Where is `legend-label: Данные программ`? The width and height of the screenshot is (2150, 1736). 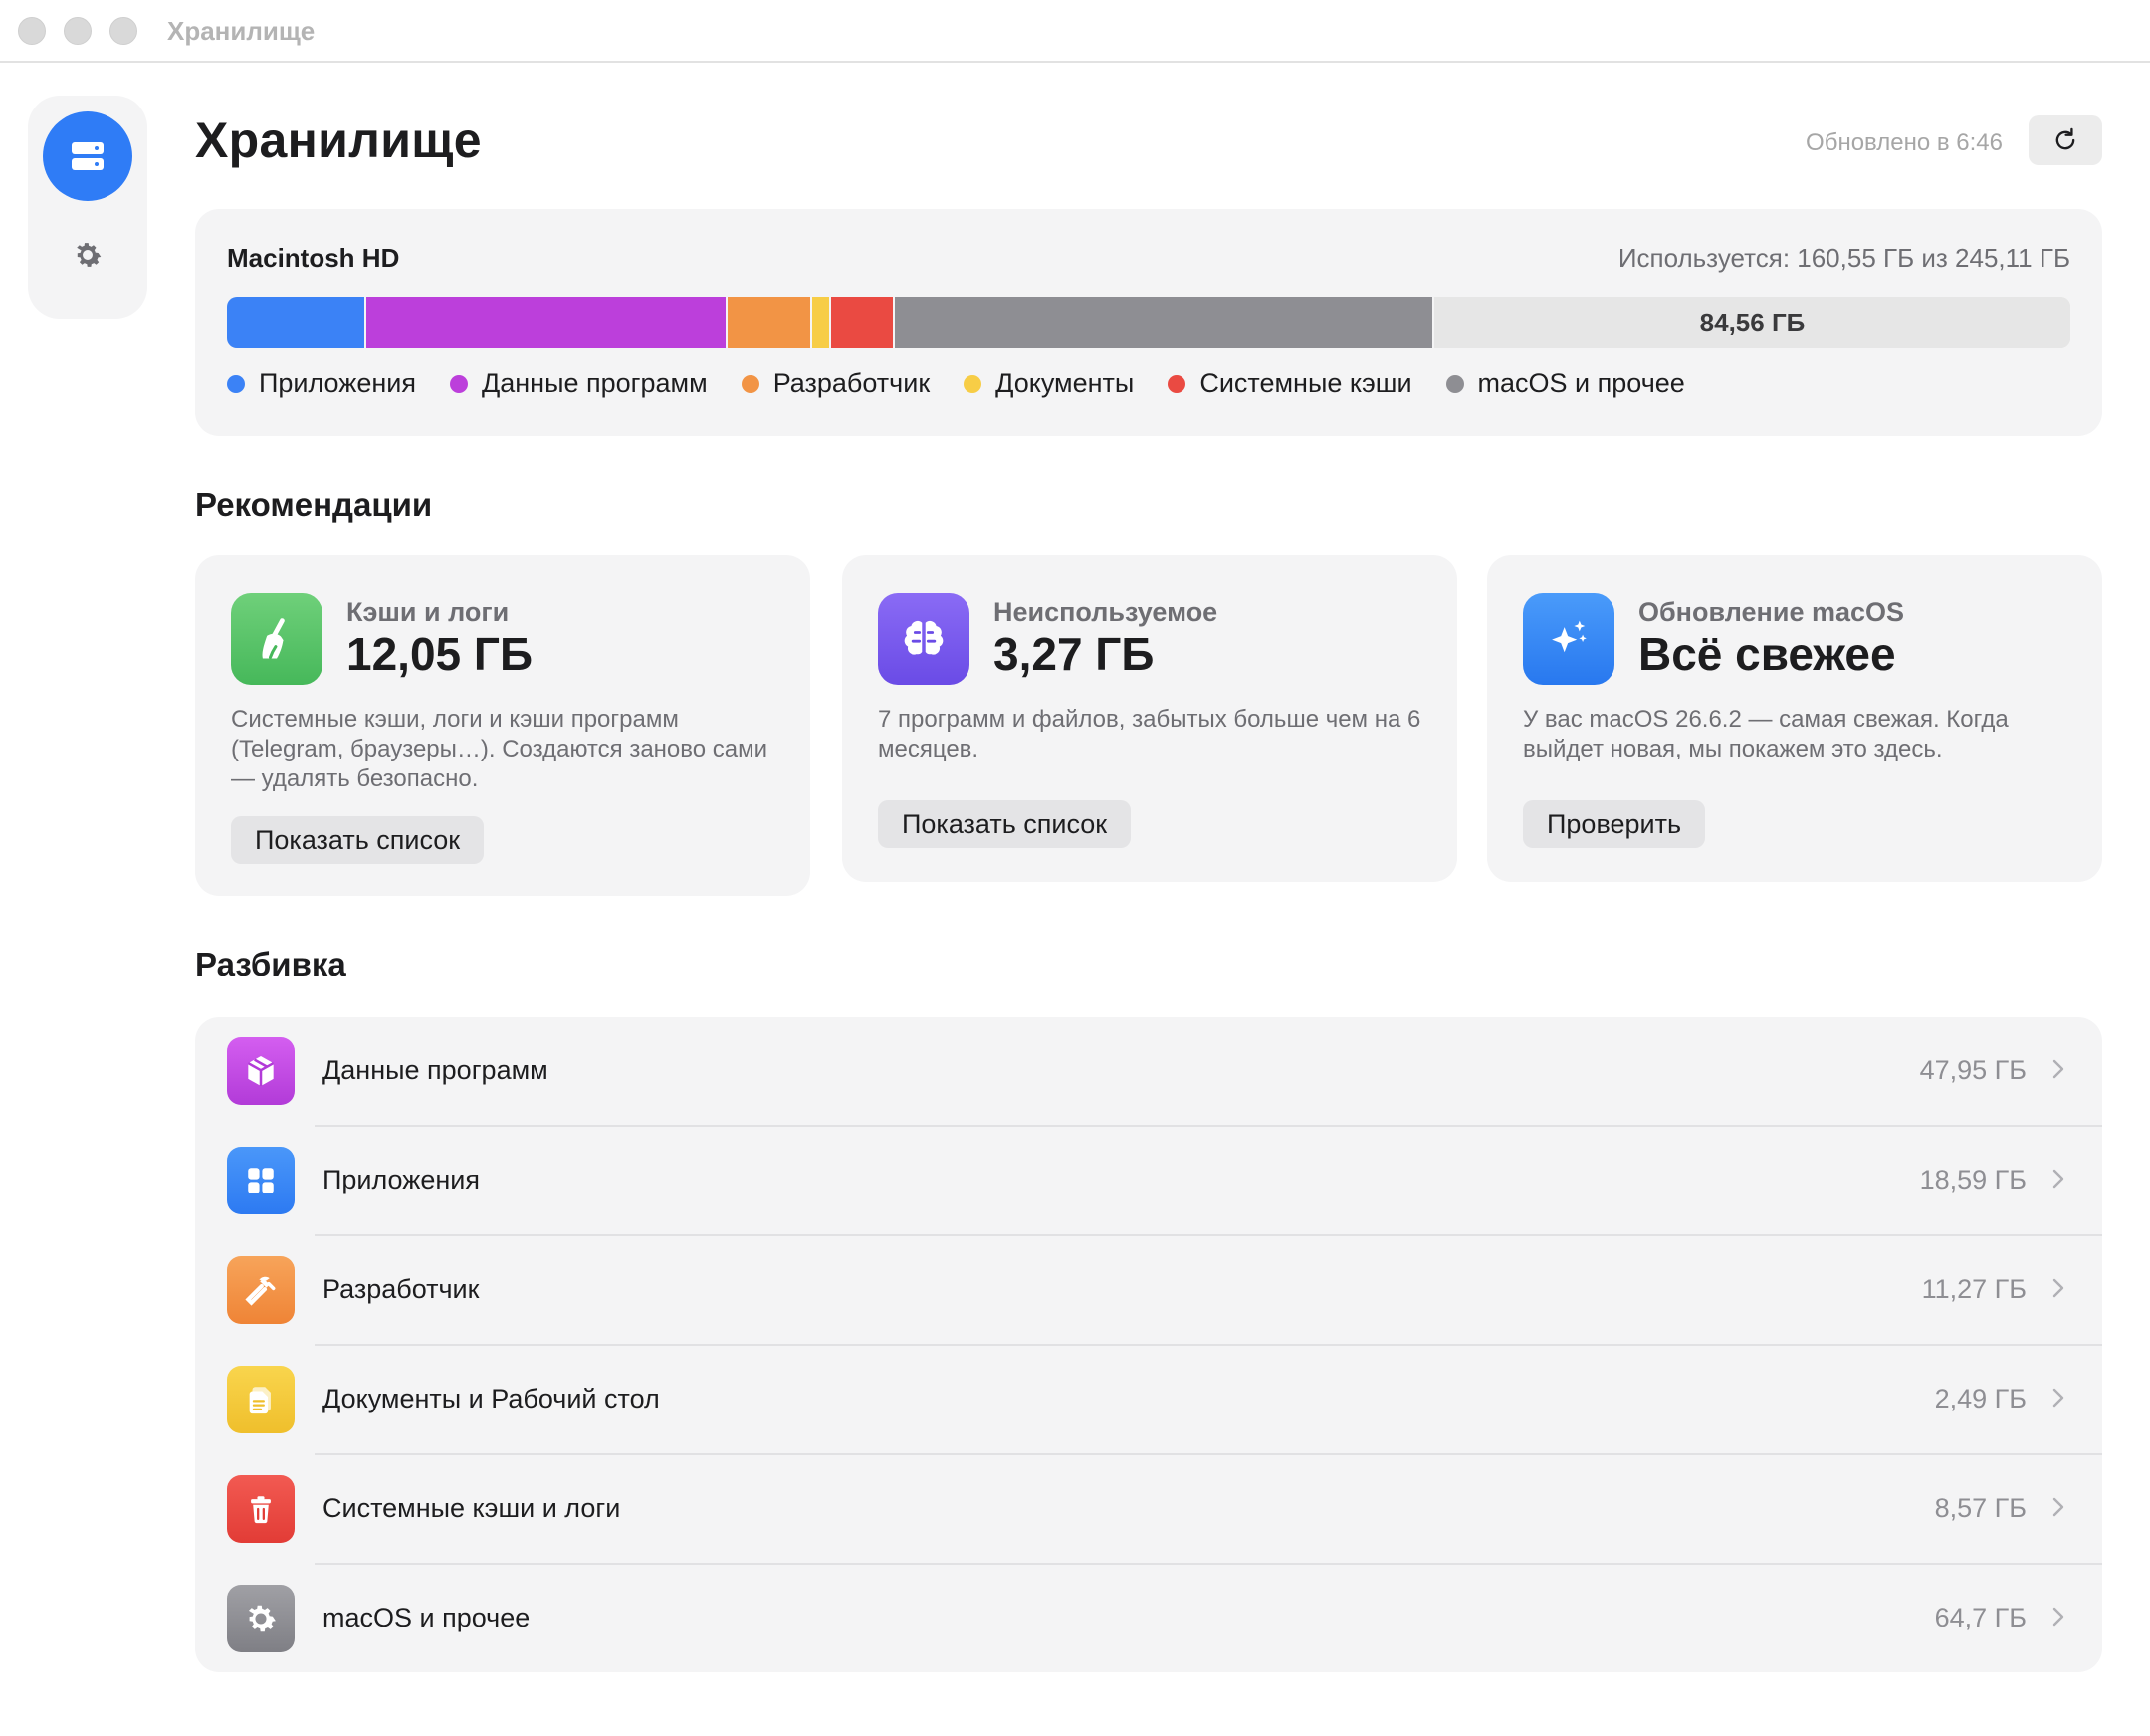 legend-label: Данные программ is located at coordinates (595, 383).